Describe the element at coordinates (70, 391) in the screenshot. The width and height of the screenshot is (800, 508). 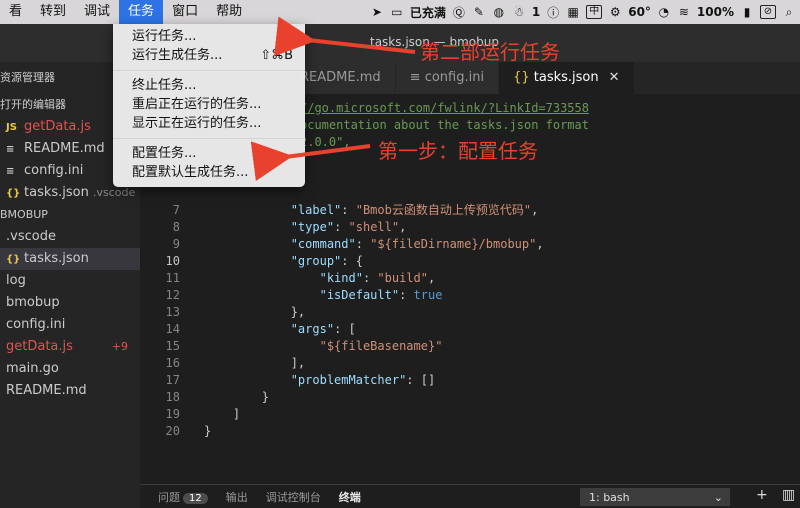
I see `tree-item-readme: README.md` at that location.